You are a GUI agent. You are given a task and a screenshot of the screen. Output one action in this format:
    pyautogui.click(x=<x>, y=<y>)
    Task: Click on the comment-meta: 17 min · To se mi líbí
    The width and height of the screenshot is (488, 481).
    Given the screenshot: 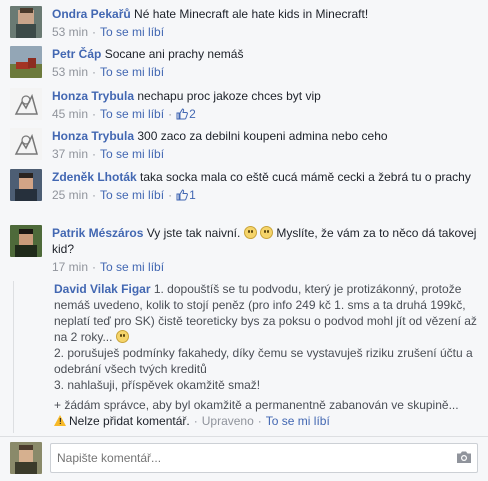 What is the action you would take?
    pyautogui.click(x=108, y=267)
    